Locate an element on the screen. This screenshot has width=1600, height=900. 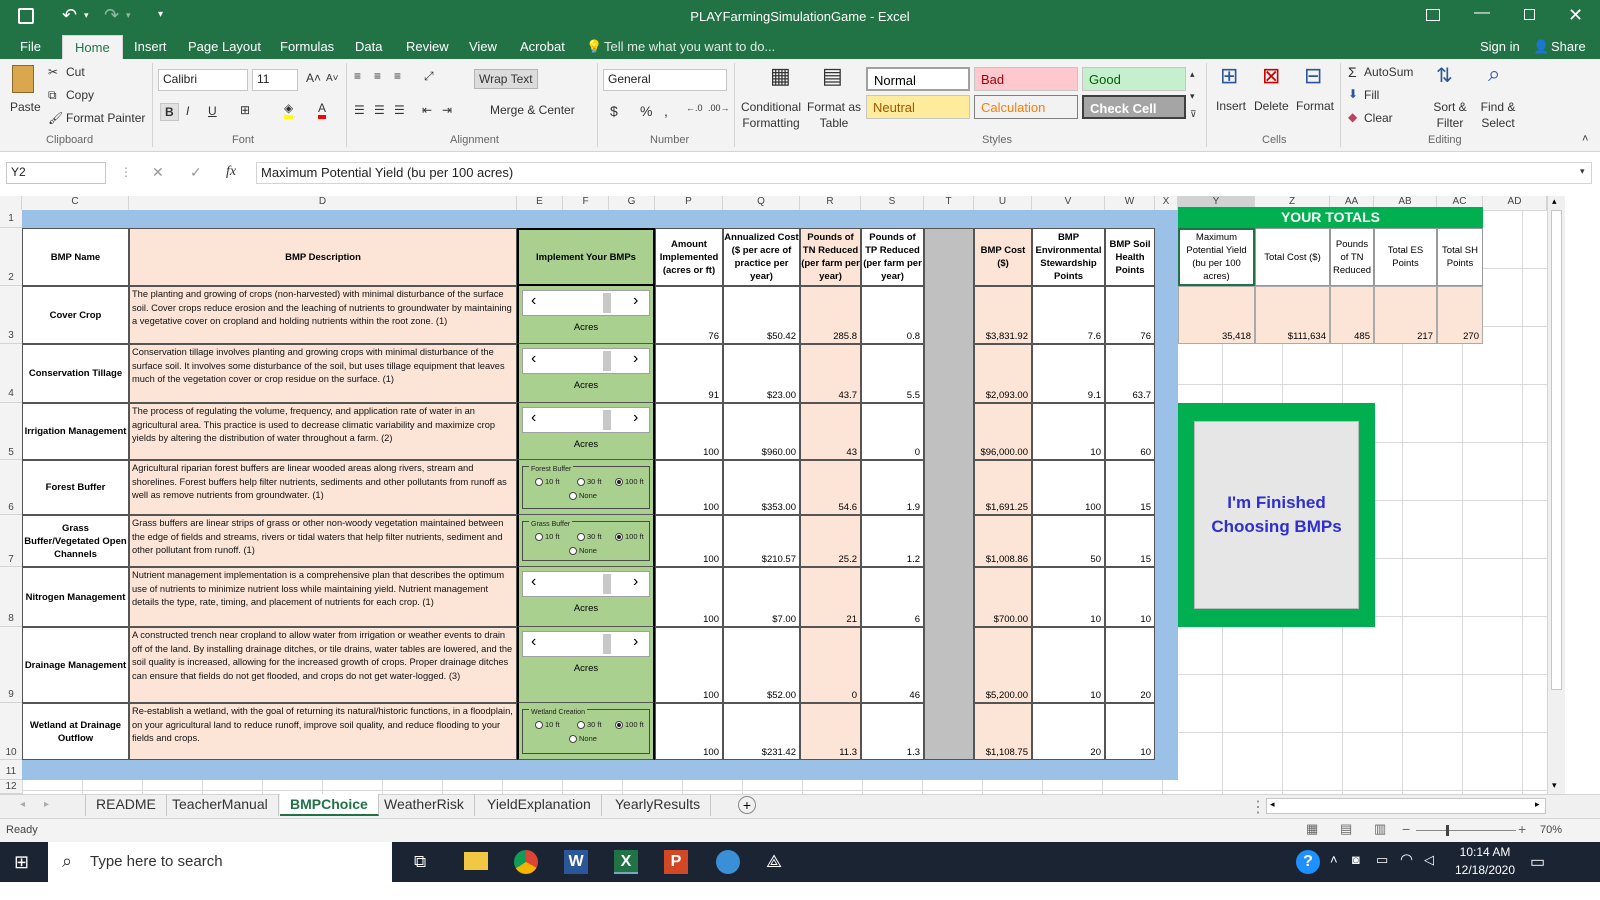
format-cells-button: Format is located at coordinates (1315, 106).